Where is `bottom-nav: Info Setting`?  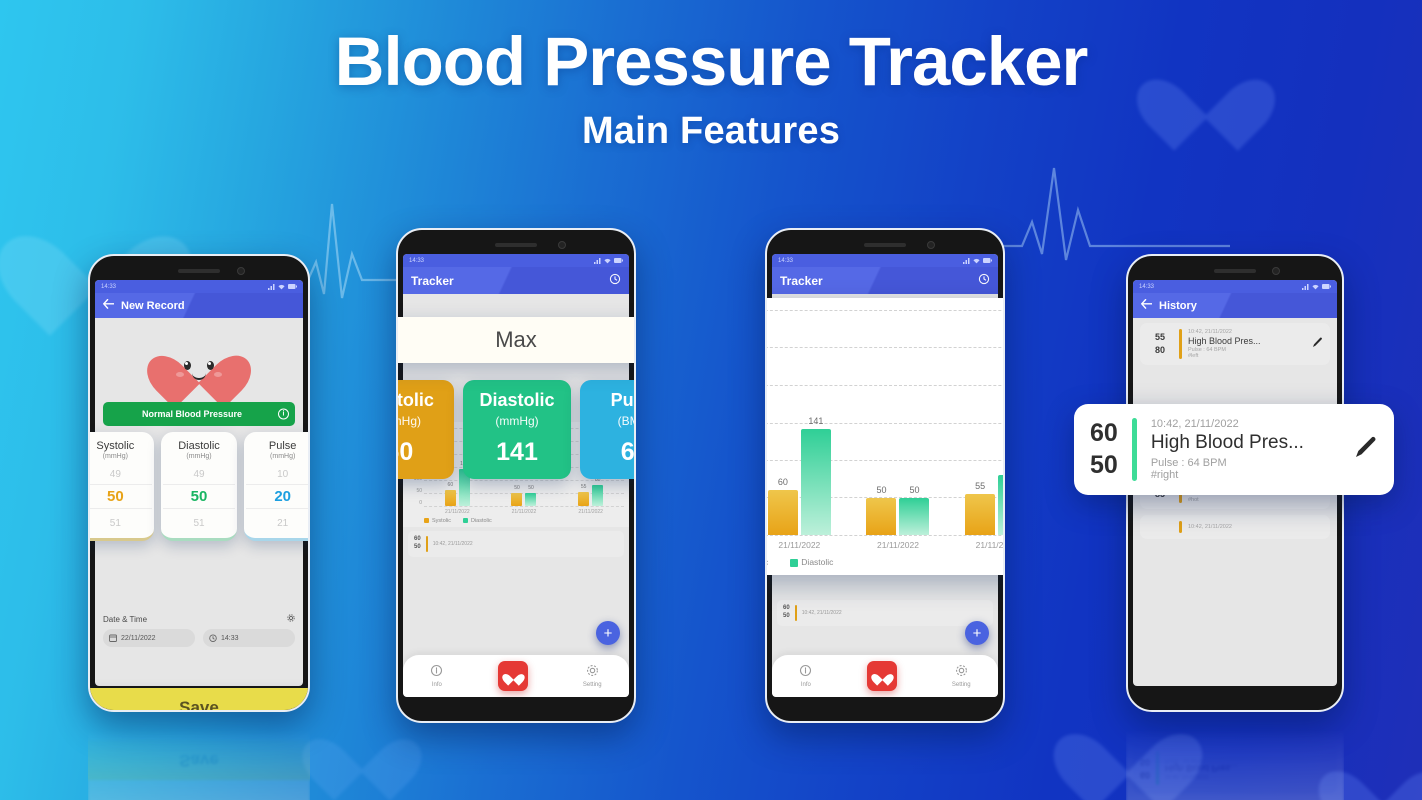 bottom-nav: Info Setting is located at coordinates (885, 676).